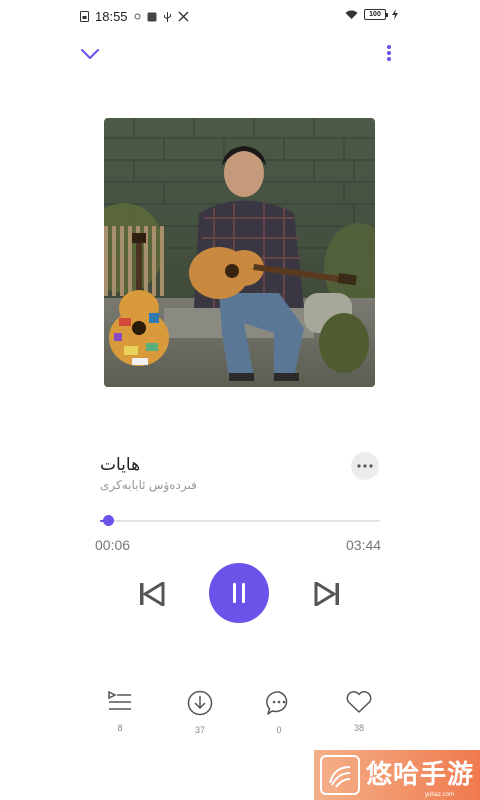 This screenshot has width=480, height=800. I want to click on download-icon, so click(200, 703).